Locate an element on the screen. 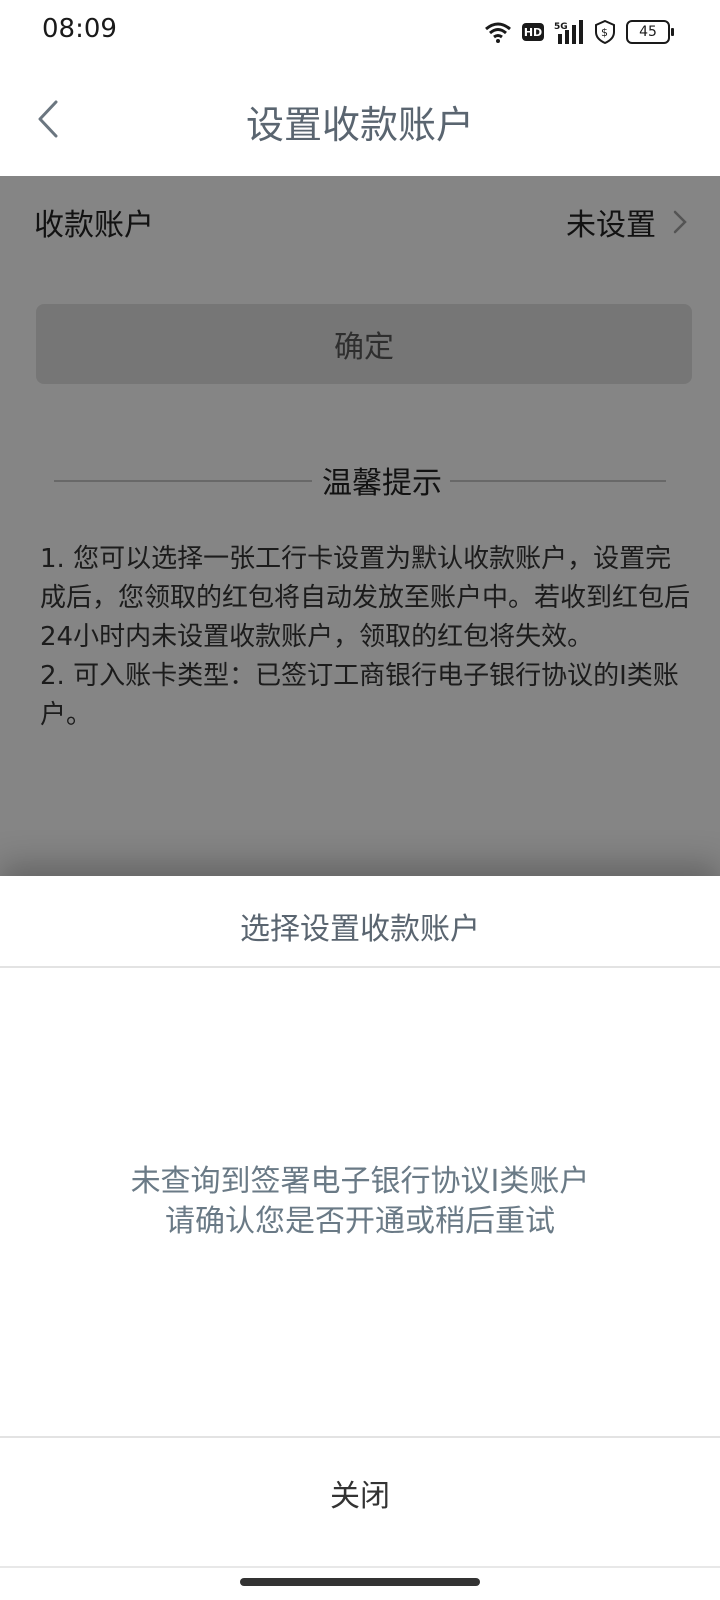 Image resolution: width=720 pixels, height=1600 pixels. page-title: 设置收款账户 is located at coordinates (359, 125).